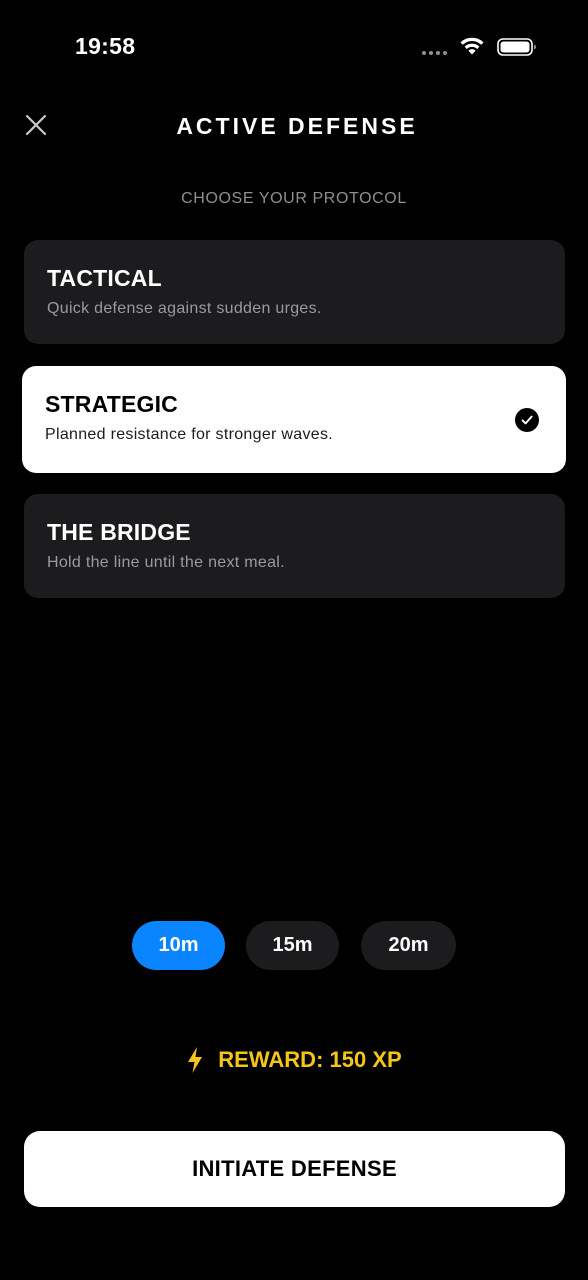  I want to click on wifi-icon, so click(472, 46).